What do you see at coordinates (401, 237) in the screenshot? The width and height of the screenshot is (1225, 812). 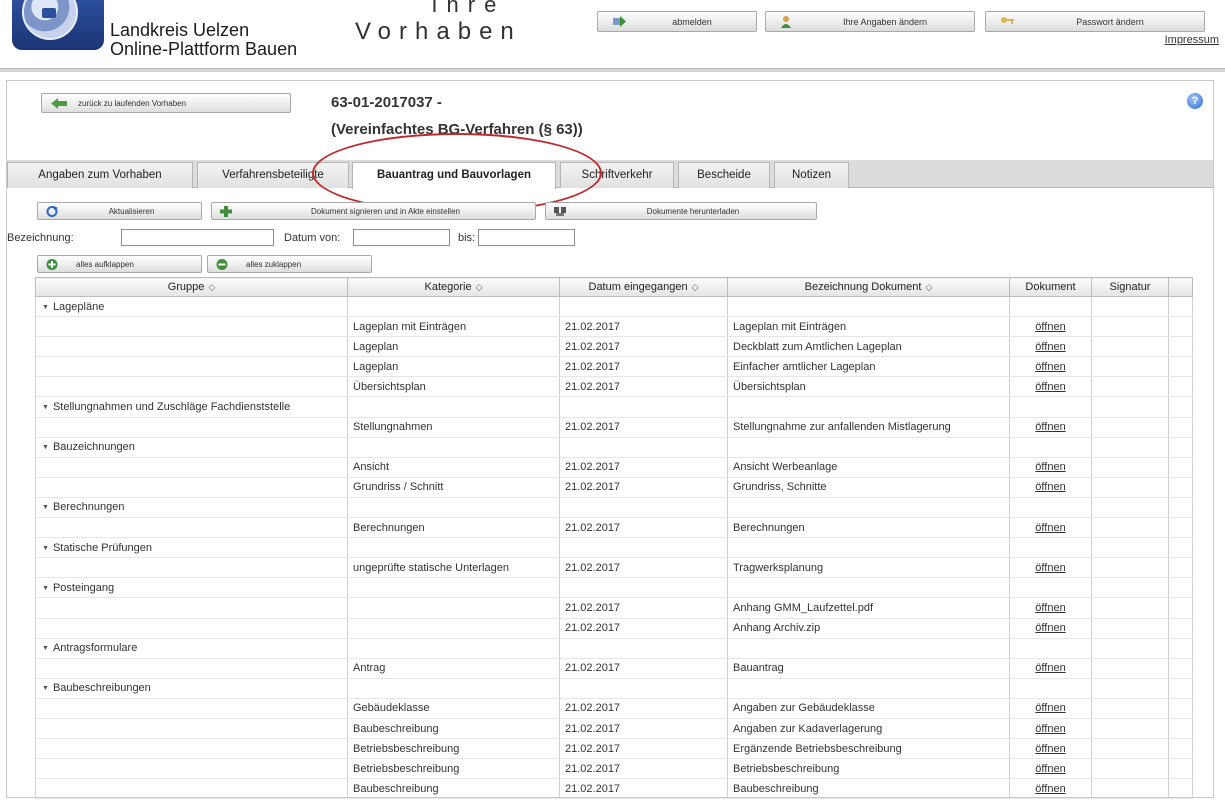 I see `date-from-input` at bounding box center [401, 237].